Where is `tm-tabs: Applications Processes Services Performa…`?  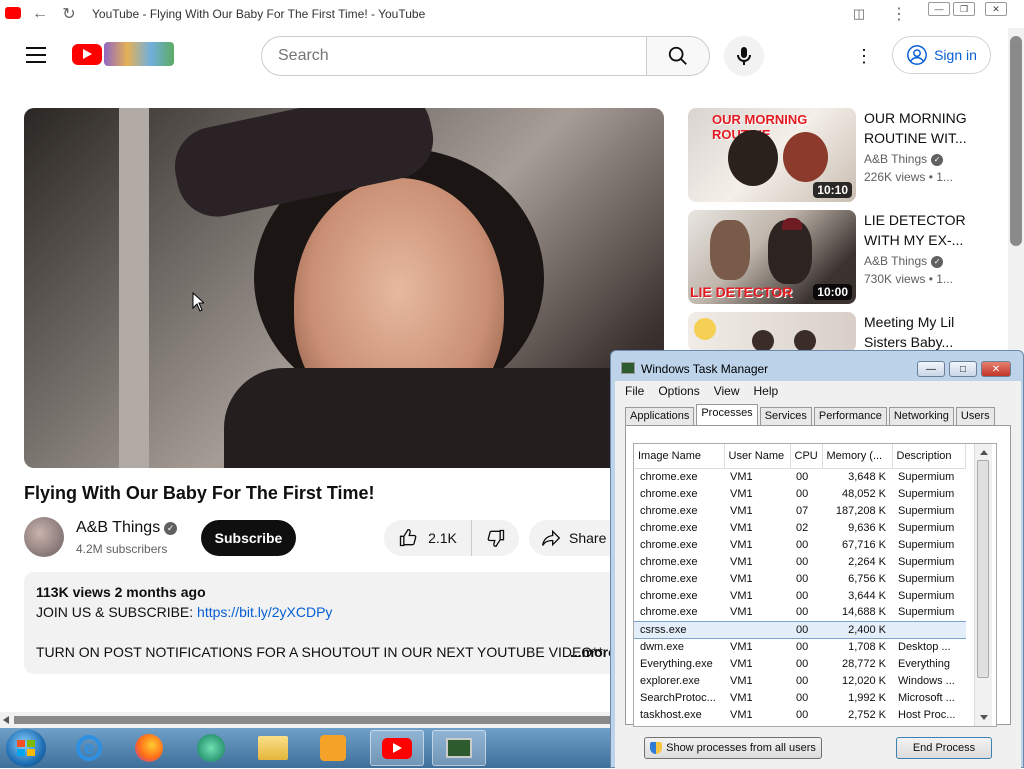 tm-tabs: Applications Processes Services Performa… is located at coordinates (811, 414).